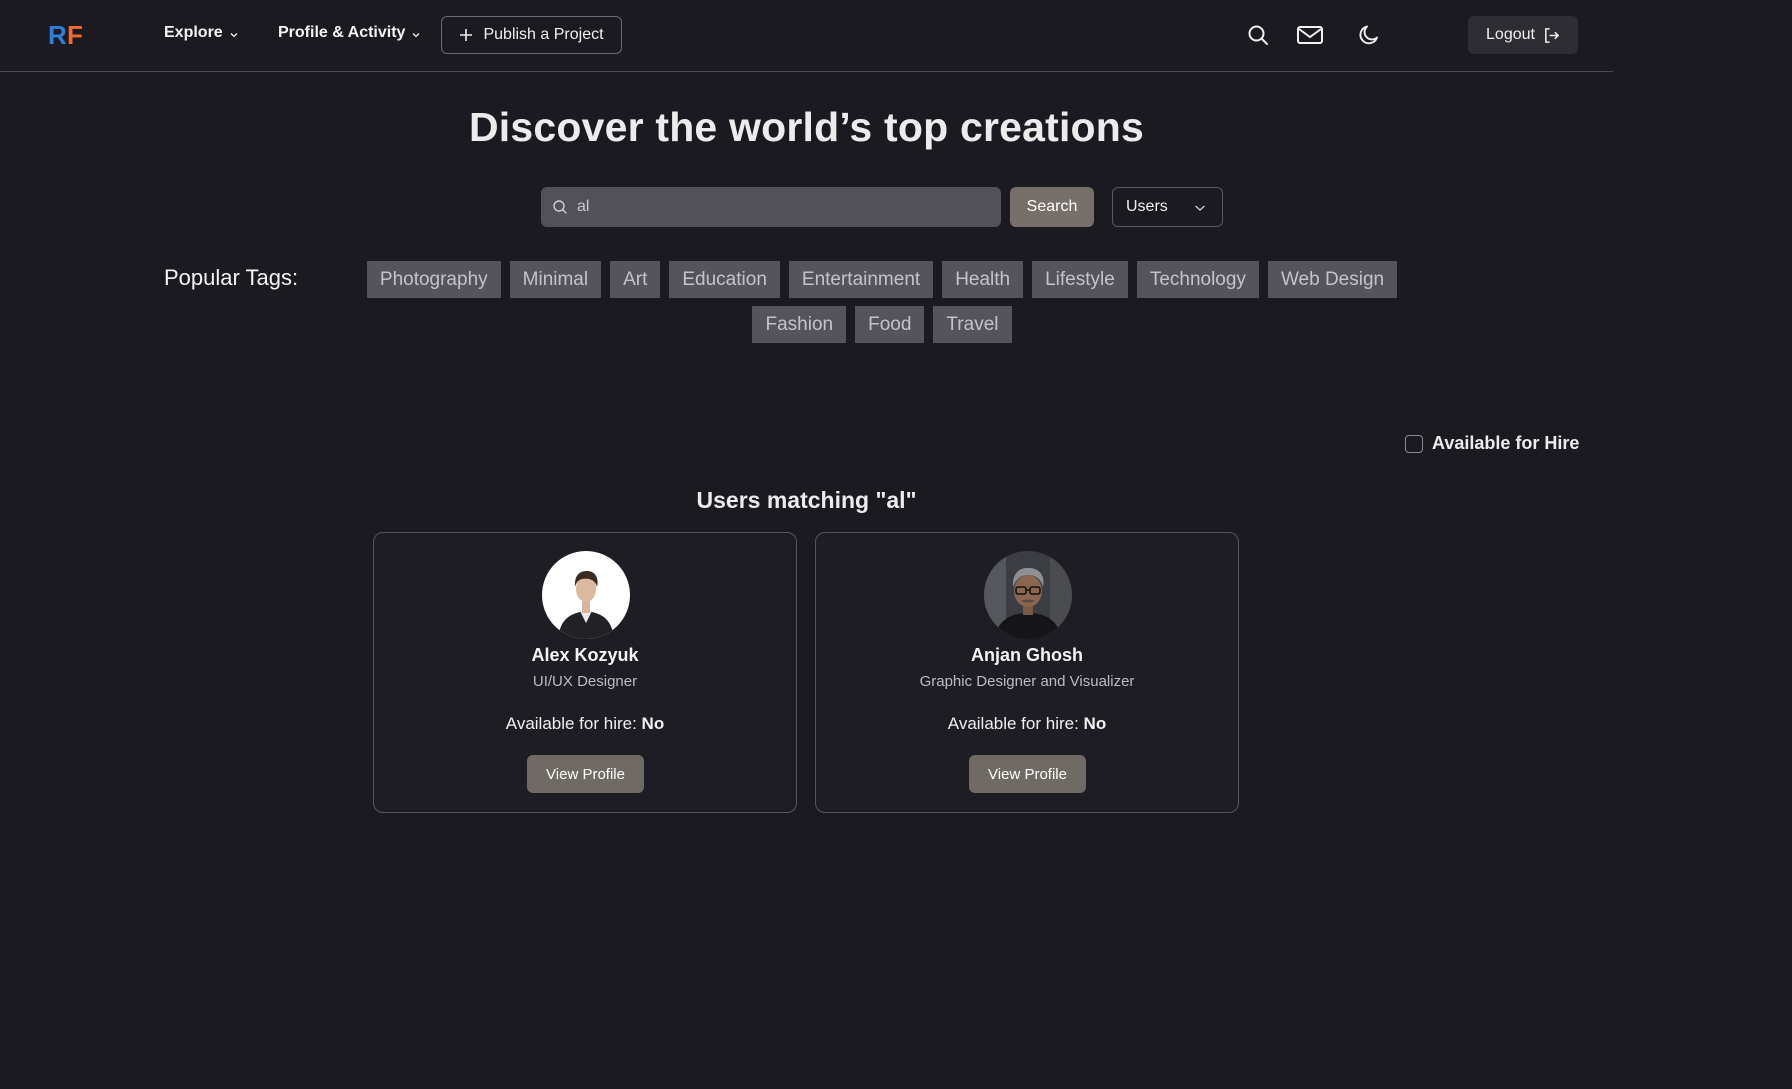  What do you see at coordinates (1332, 279) in the screenshot?
I see `tag-web-design: Web Design` at bounding box center [1332, 279].